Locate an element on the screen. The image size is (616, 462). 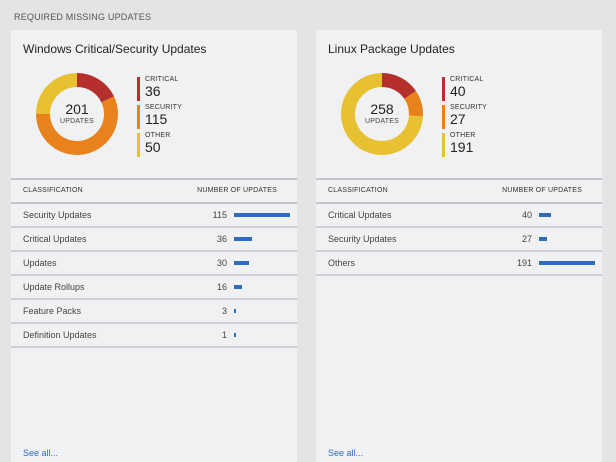
table-row: Feature Packs 3 is located at coordinates (154, 312).